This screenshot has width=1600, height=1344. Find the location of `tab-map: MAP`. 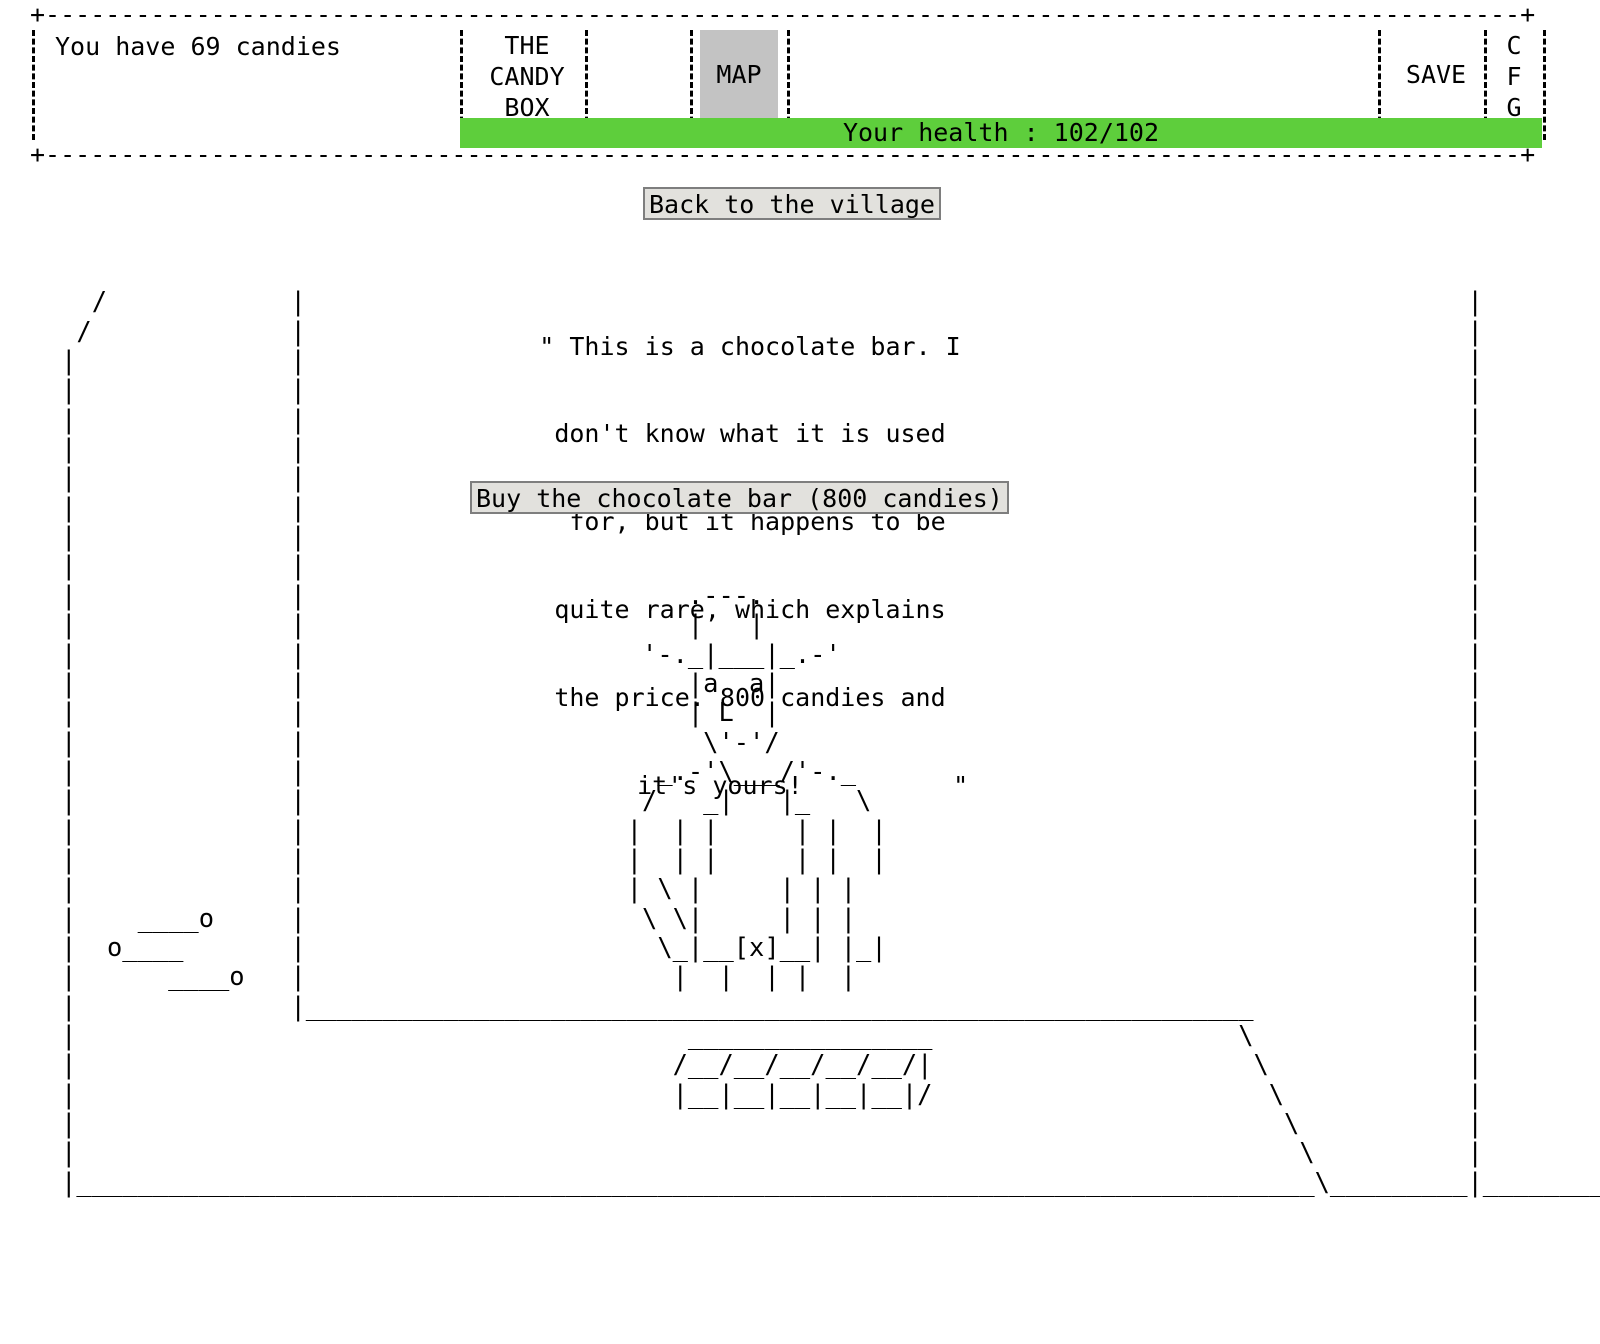

tab-map: MAP is located at coordinates (739, 74).